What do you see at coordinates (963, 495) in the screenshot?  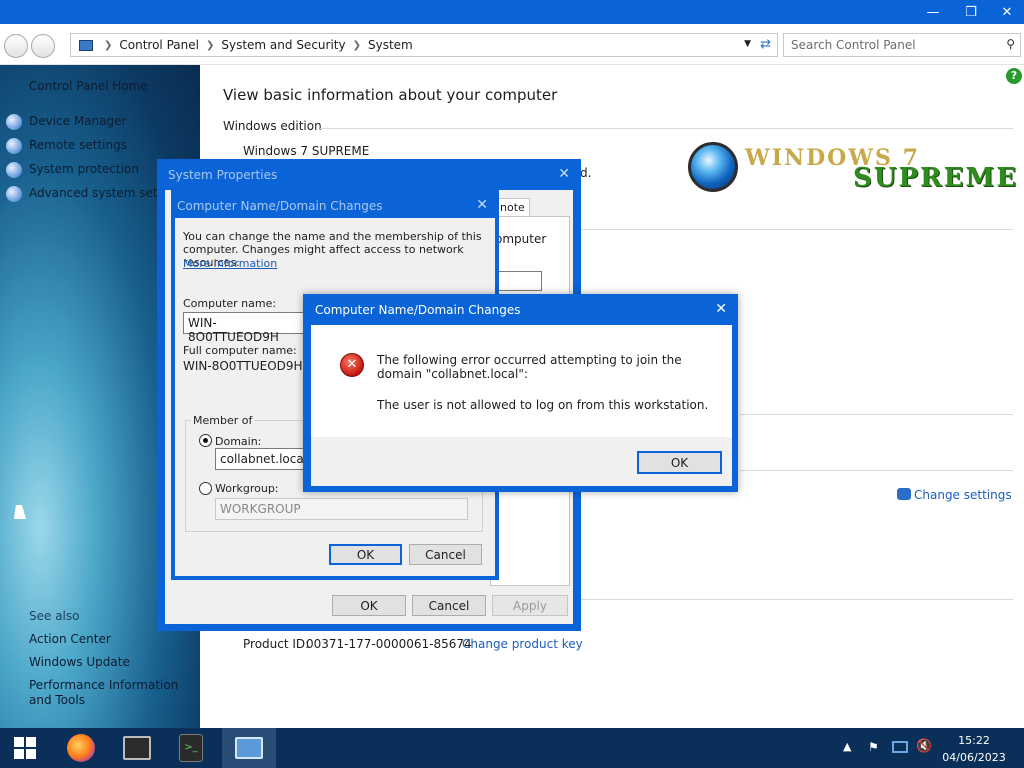 I see `change-settings-link: Change settings` at bounding box center [963, 495].